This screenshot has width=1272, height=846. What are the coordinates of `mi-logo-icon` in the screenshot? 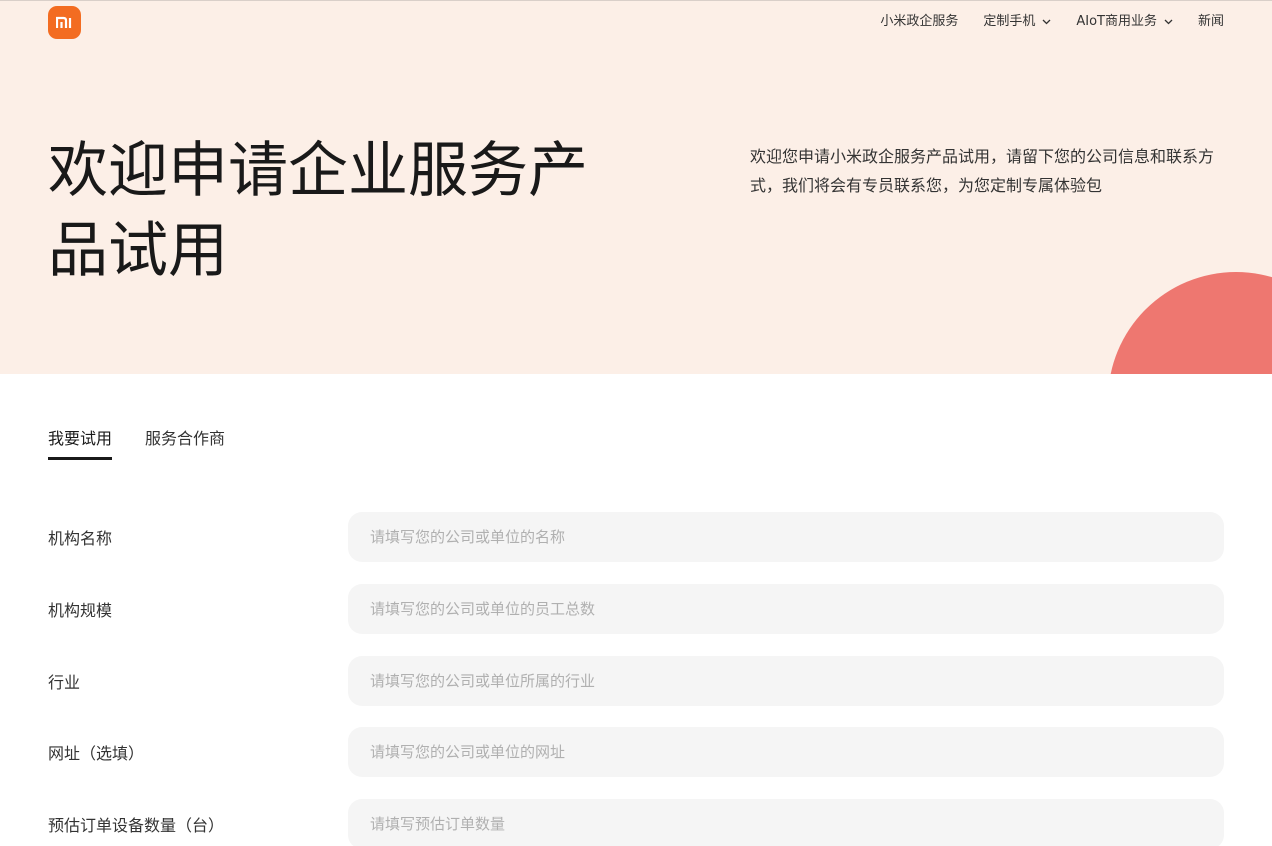 It's located at (64, 22).